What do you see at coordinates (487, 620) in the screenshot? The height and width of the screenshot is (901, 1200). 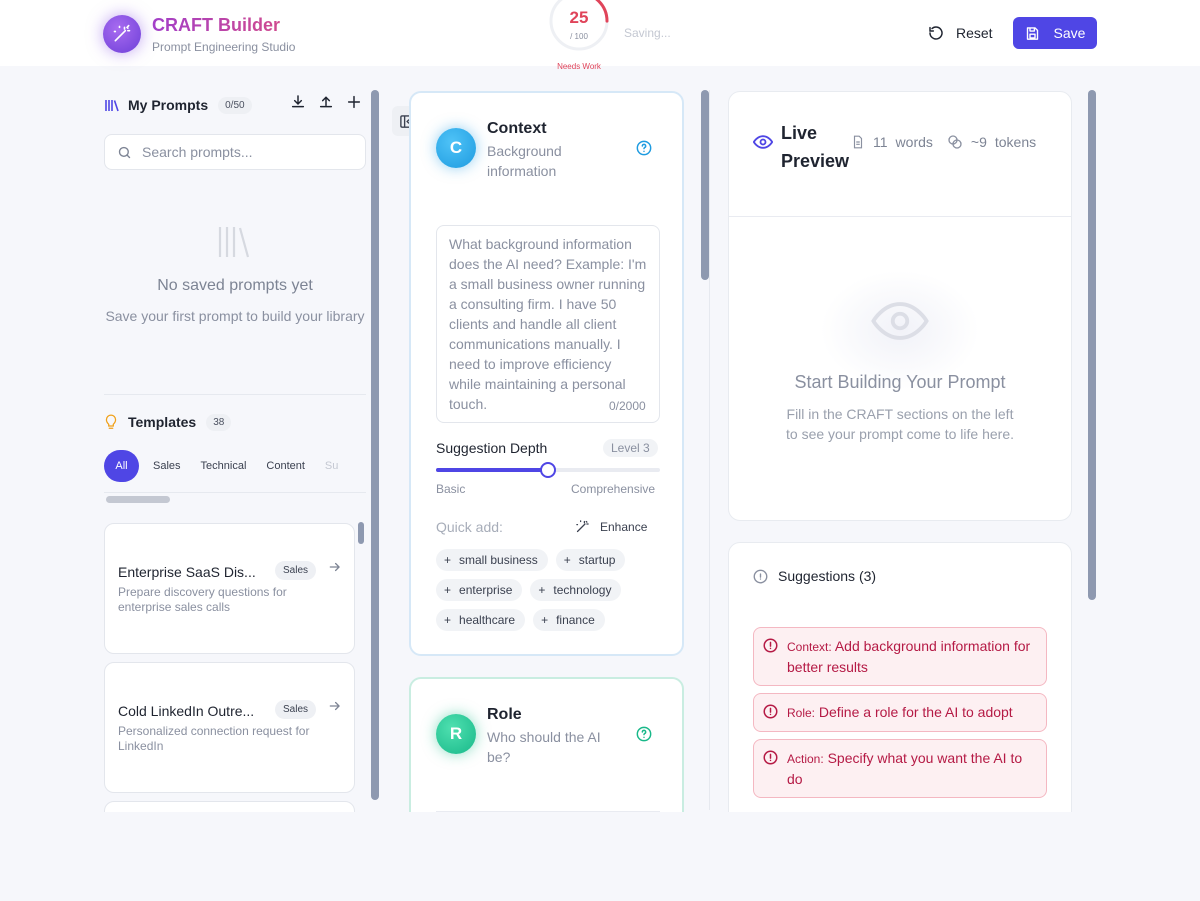 I see `tag-label: healthcare` at bounding box center [487, 620].